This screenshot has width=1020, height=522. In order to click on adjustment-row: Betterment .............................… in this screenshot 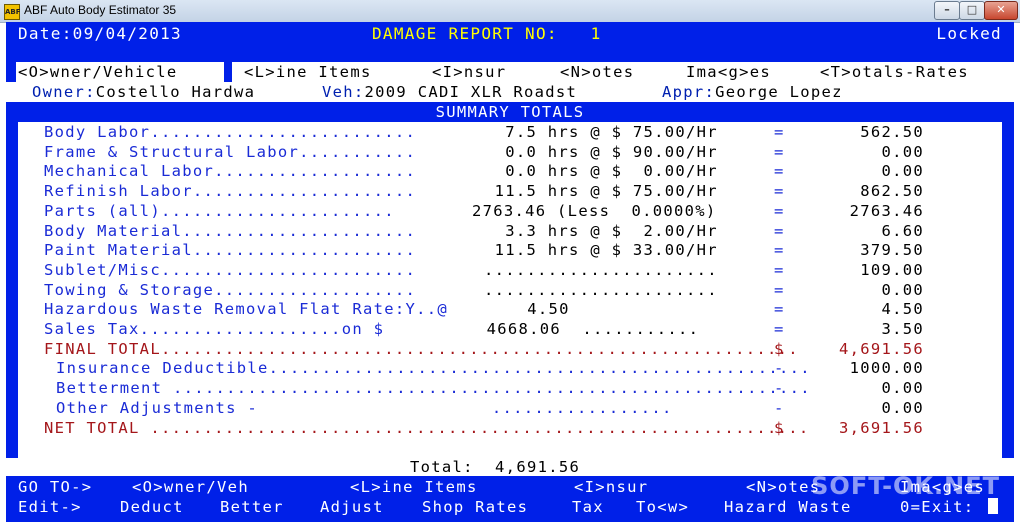, I will do `click(500, 388)`.